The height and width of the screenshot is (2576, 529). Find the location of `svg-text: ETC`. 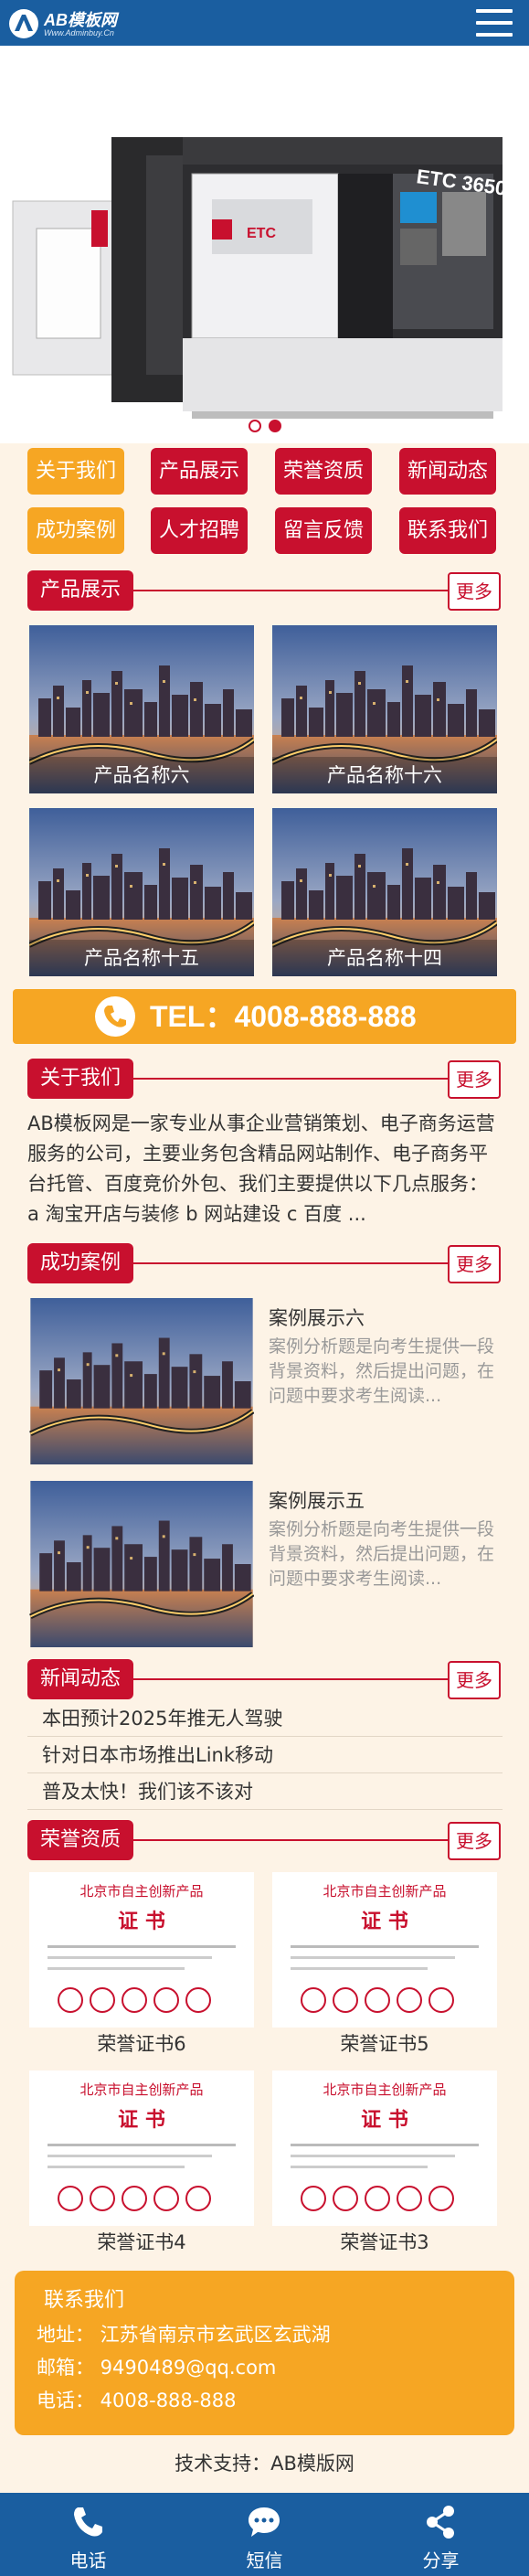

svg-text: ETC is located at coordinates (261, 233).